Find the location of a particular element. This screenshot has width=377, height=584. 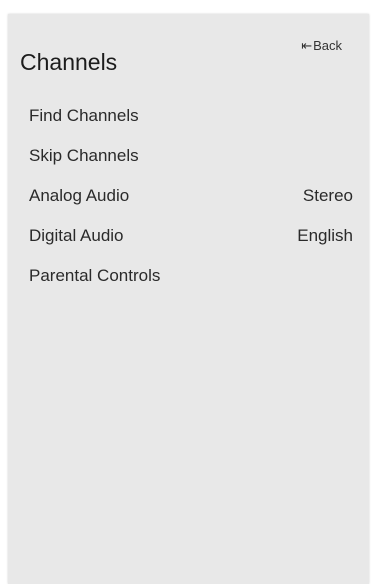

back-arrow-icon: ⇤ is located at coordinates (307, 45).